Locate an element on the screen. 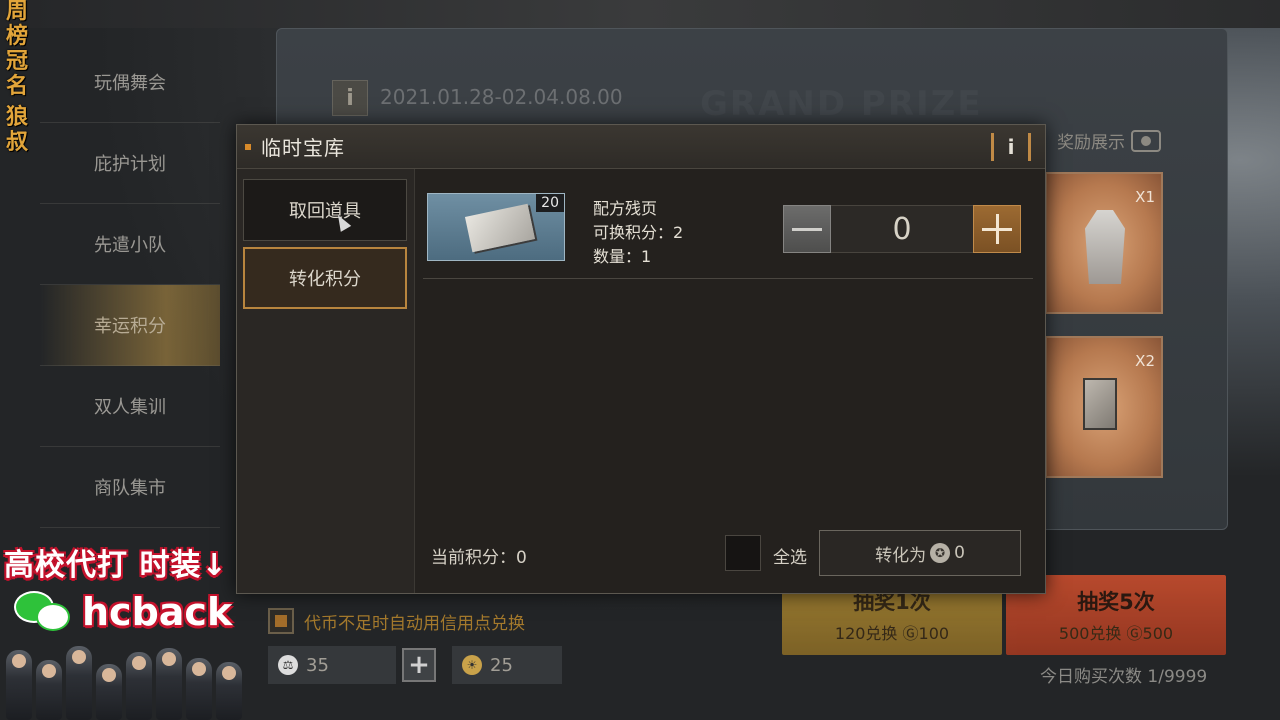  dialog-title: 临时宝库 is located at coordinates (303, 148).